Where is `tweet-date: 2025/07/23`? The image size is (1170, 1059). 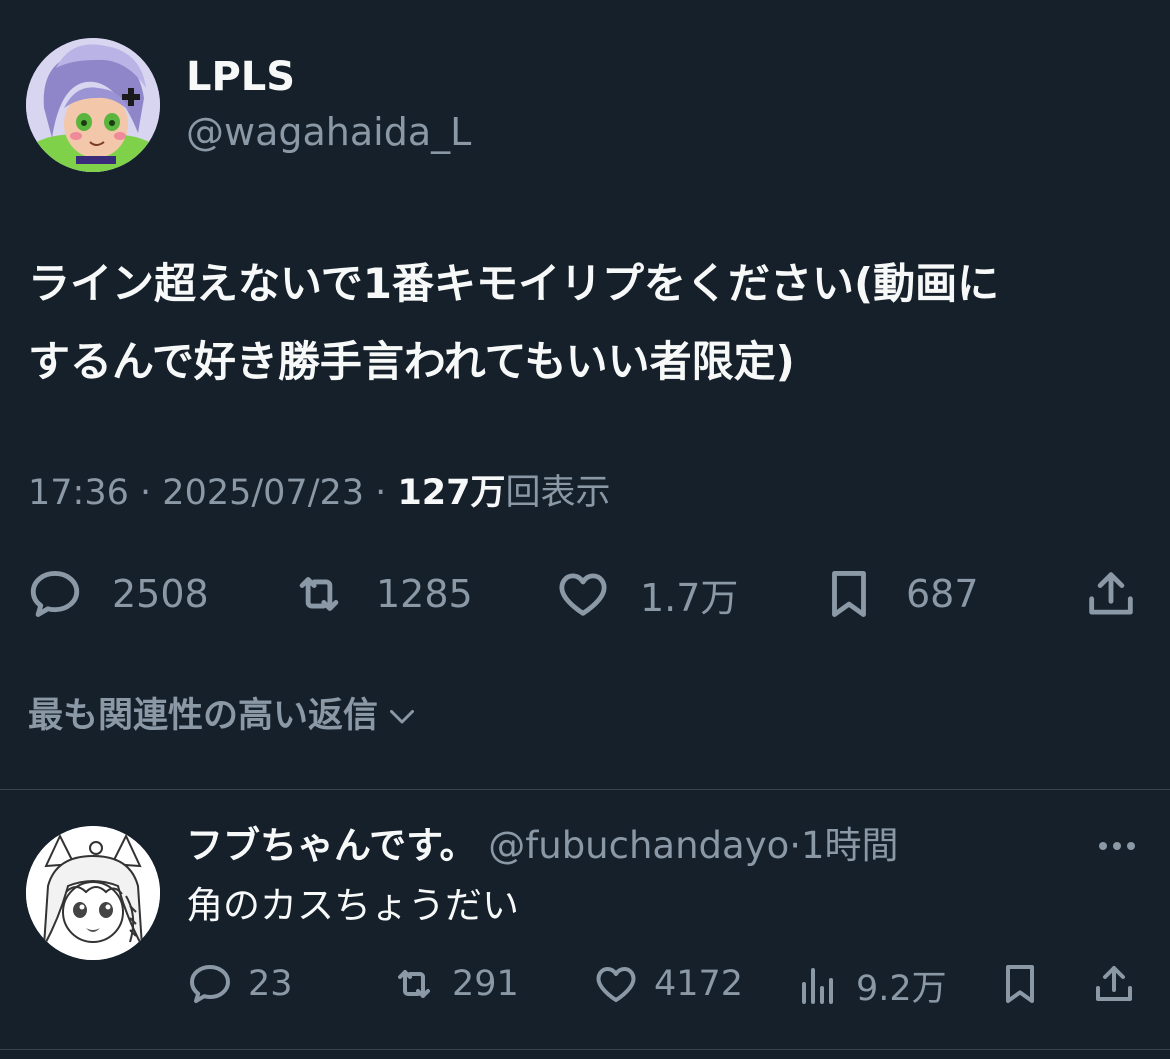
tweet-date: 2025/07/23 is located at coordinates (263, 493).